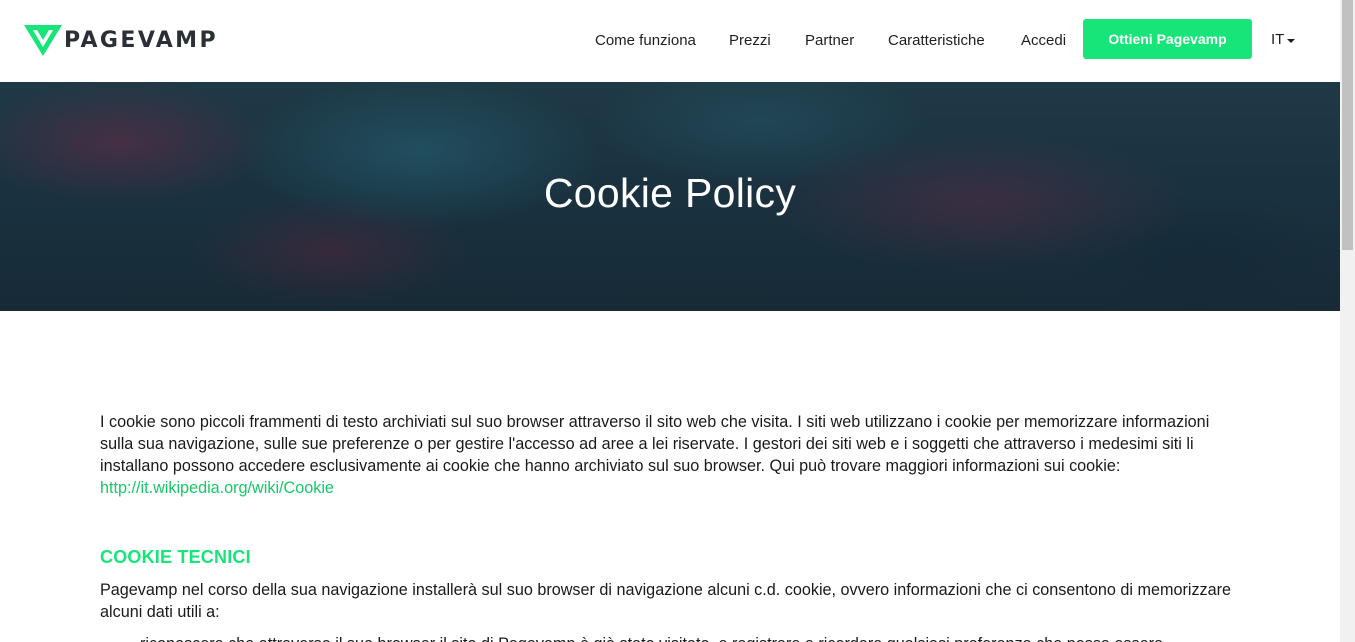  What do you see at coordinates (1347, 321) in the screenshot?
I see `vertical-scrollbar` at bounding box center [1347, 321].